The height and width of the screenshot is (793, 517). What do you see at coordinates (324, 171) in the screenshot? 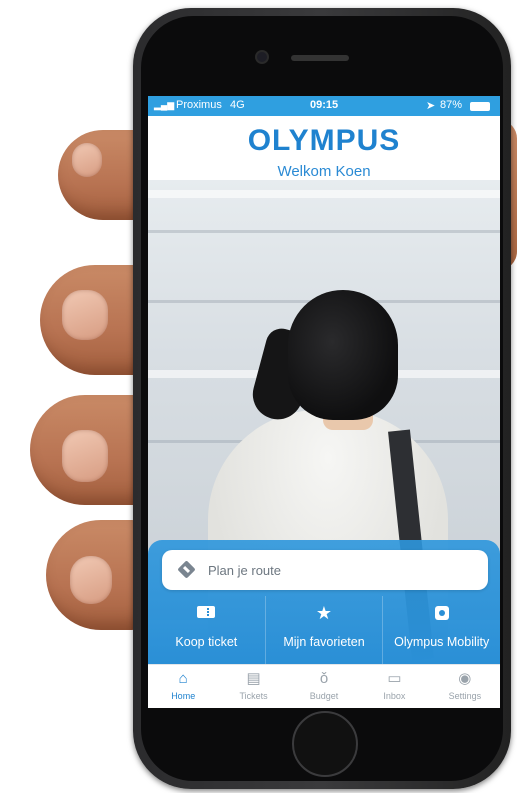
I see `welcome-text: Welkom Koen` at bounding box center [324, 171].